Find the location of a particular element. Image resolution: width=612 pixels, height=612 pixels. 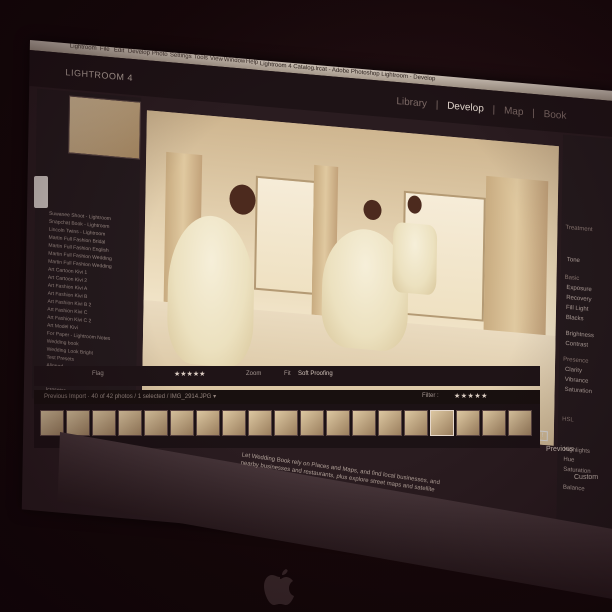

panel-heading-treatment: Treatment is located at coordinates (578, 229).